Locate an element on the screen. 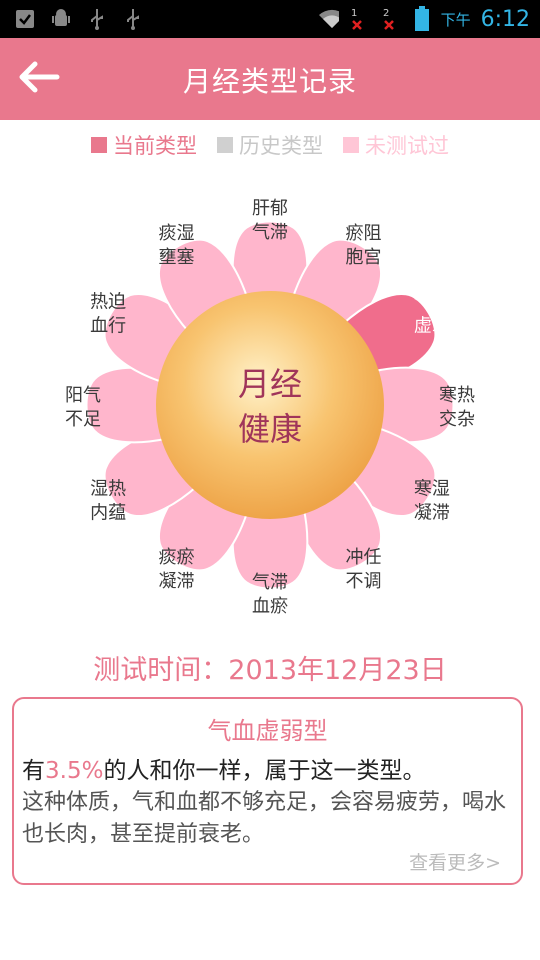 The width and height of the screenshot is (540, 960). petal-label: 肝郁 is located at coordinates (270, 208).